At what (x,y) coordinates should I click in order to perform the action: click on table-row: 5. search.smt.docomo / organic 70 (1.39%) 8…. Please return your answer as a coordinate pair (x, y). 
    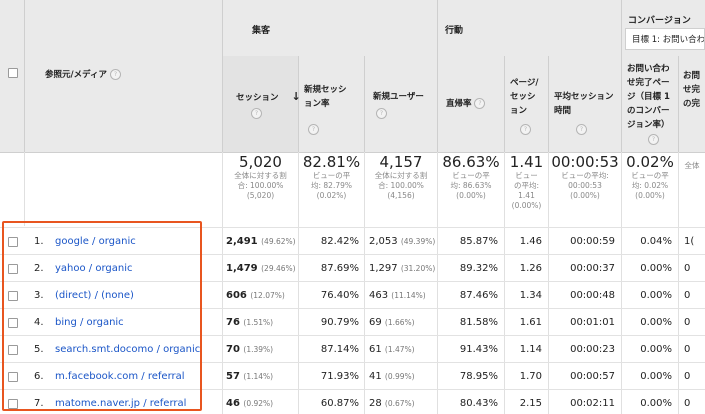
    Looking at the image, I should click on (352, 349).